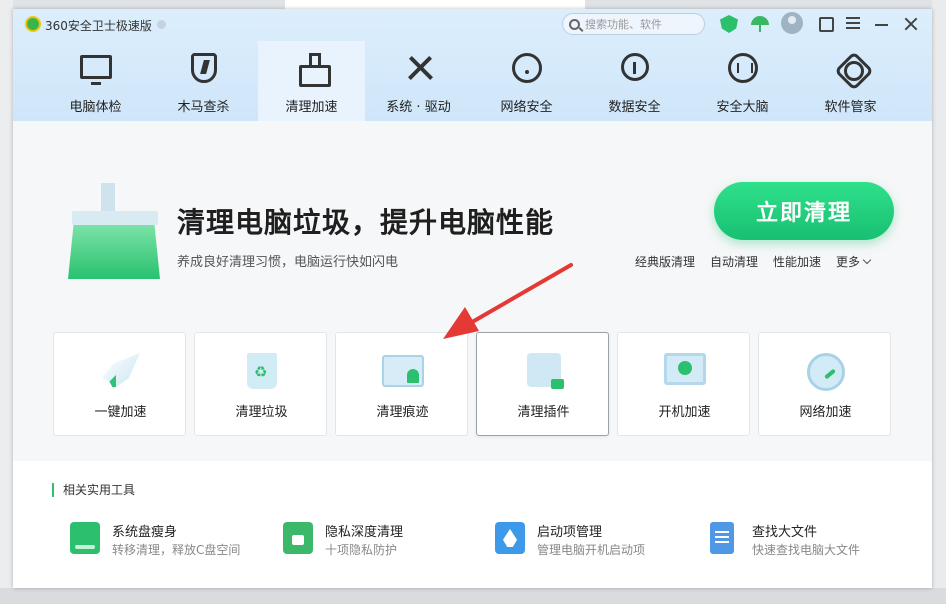  I want to click on broom-icon, so click(313, 70).